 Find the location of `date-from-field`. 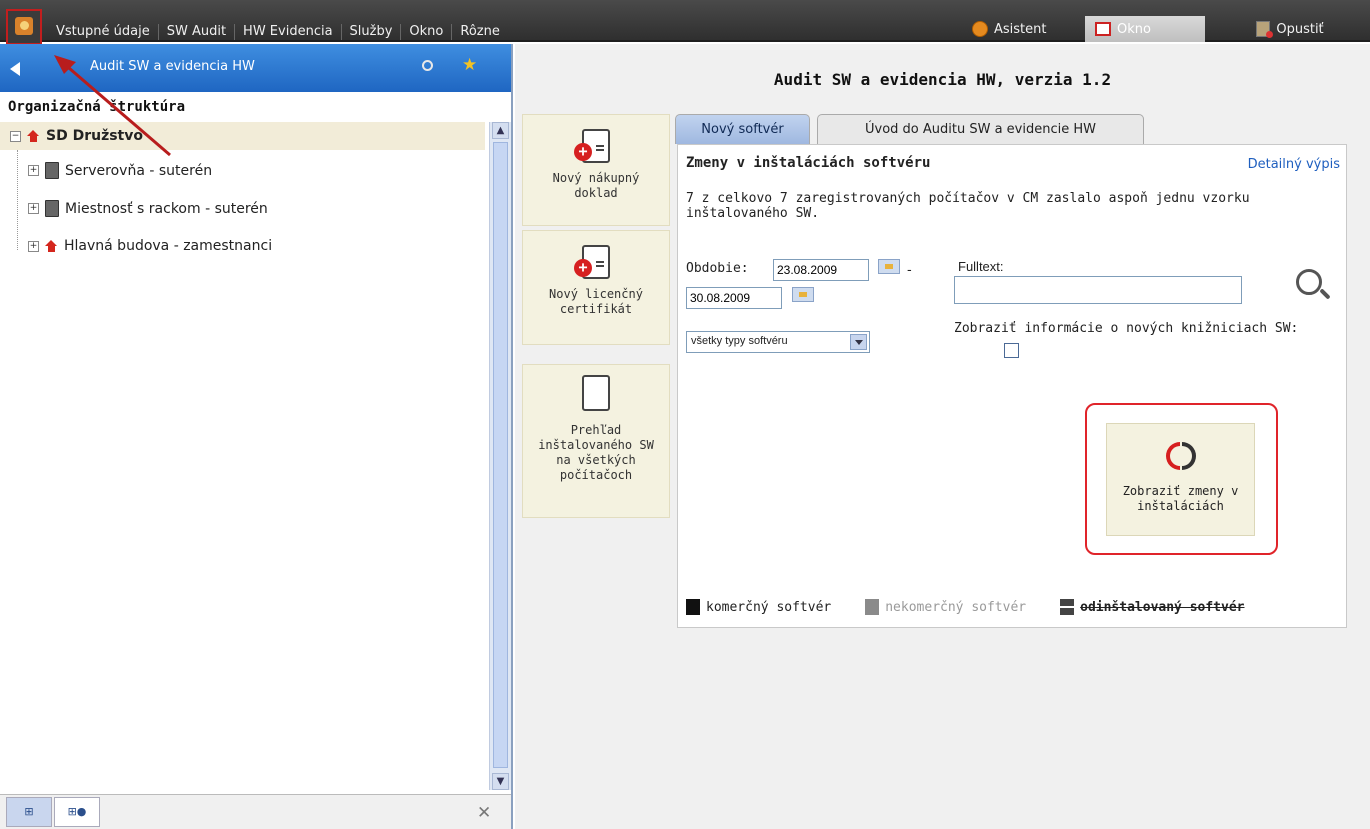

date-from-field is located at coordinates (821, 270).